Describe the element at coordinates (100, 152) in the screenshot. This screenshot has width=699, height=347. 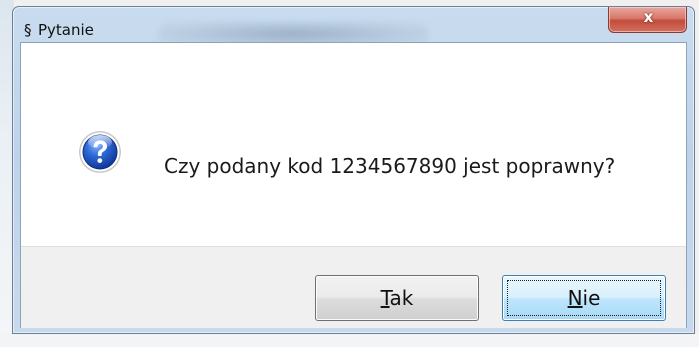
I see `question-icon` at that location.